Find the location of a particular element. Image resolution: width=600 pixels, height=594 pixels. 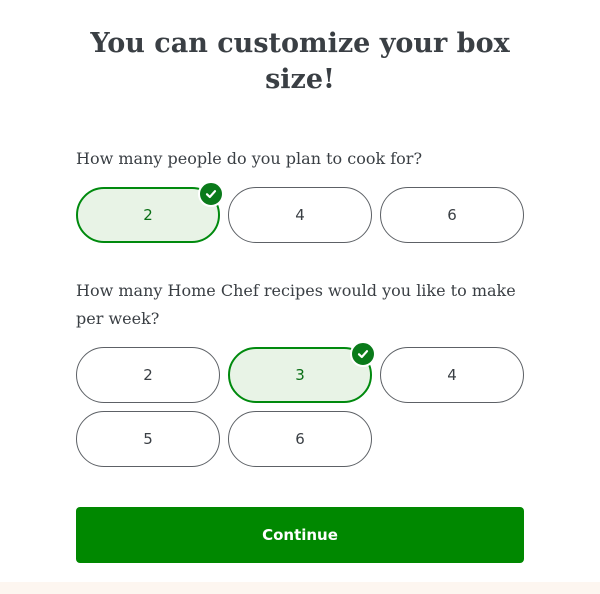

people-option-label: 4 is located at coordinates (300, 215).